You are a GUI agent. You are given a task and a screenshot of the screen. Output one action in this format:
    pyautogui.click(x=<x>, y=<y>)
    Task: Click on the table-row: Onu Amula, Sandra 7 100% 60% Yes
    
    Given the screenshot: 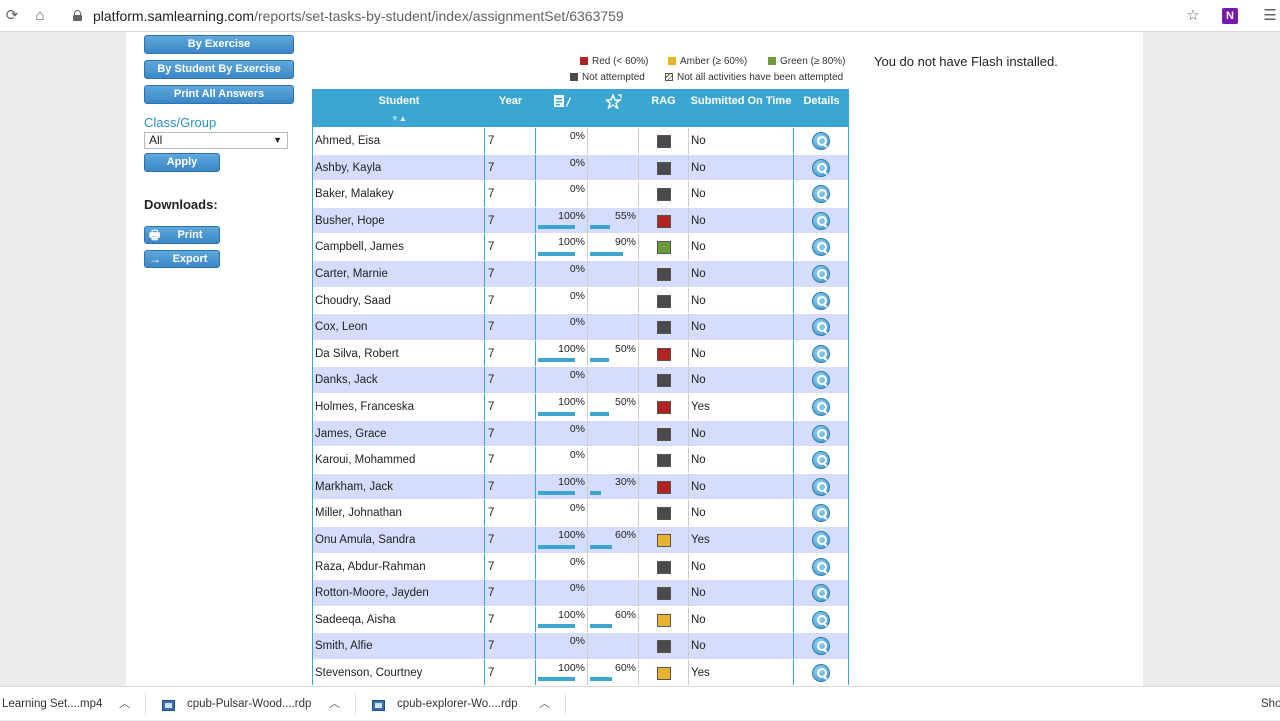 What is the action you would take?
    pyautogui.click(x=580, y=539)
    